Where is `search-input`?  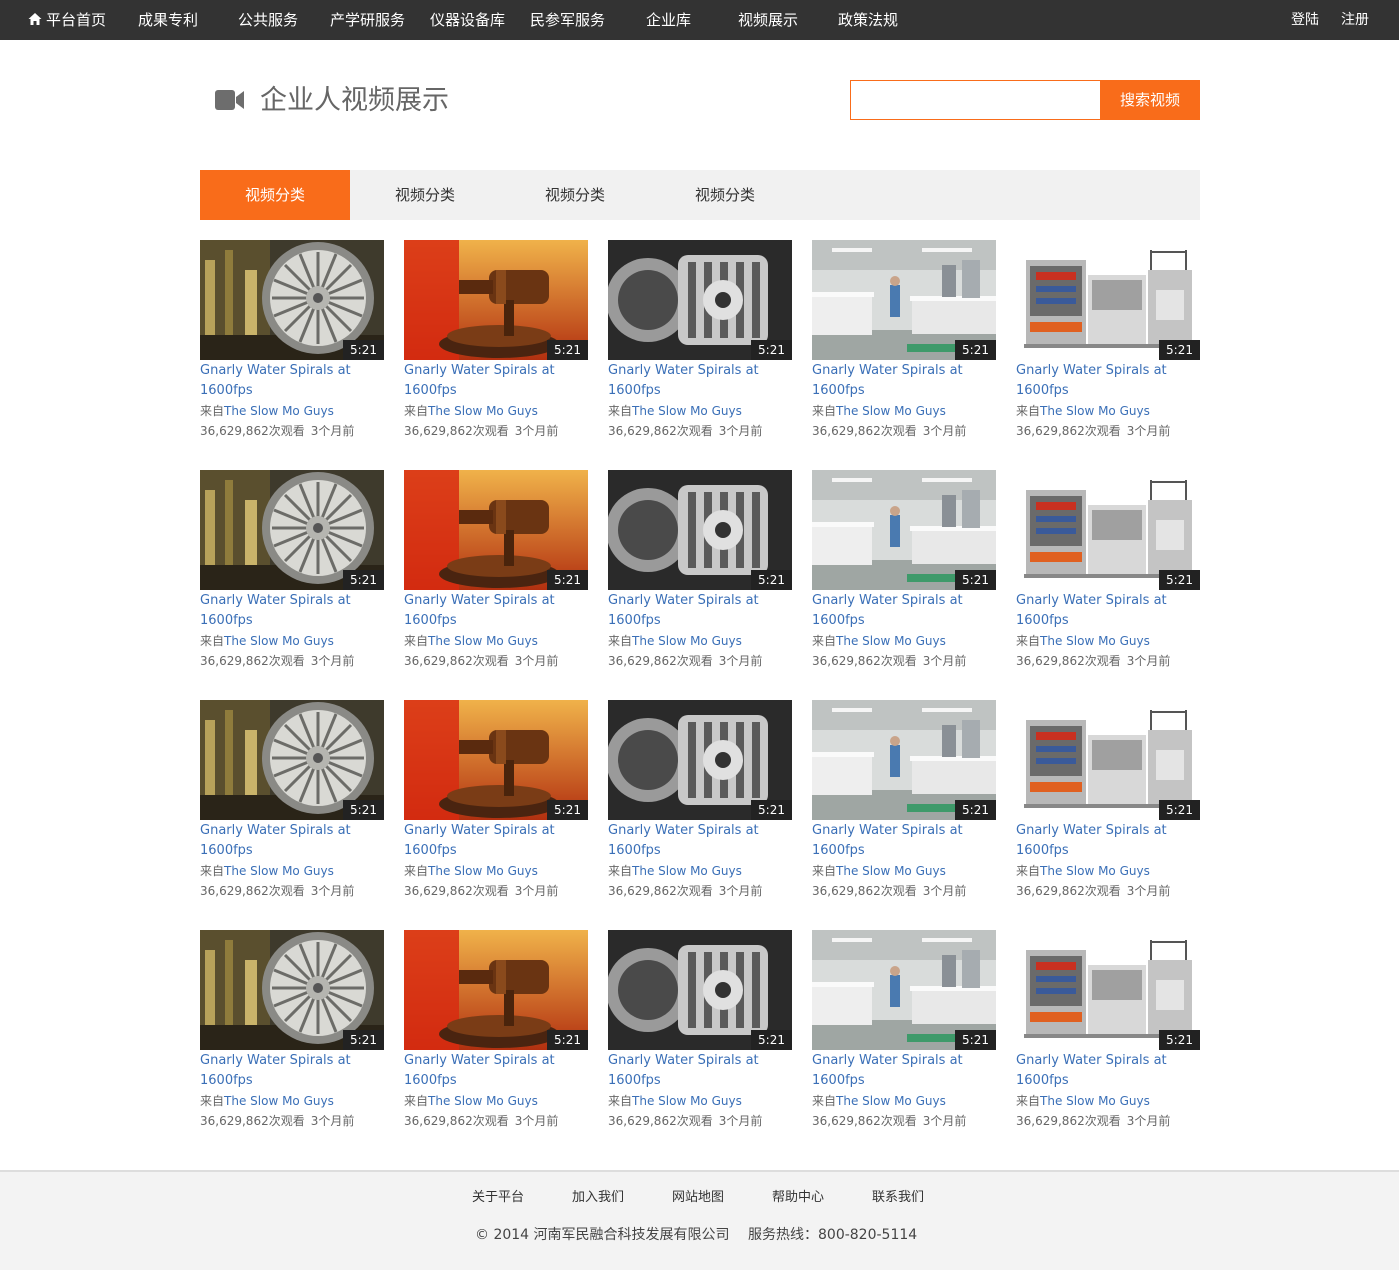
search-input is located at coordinates (975, 100).